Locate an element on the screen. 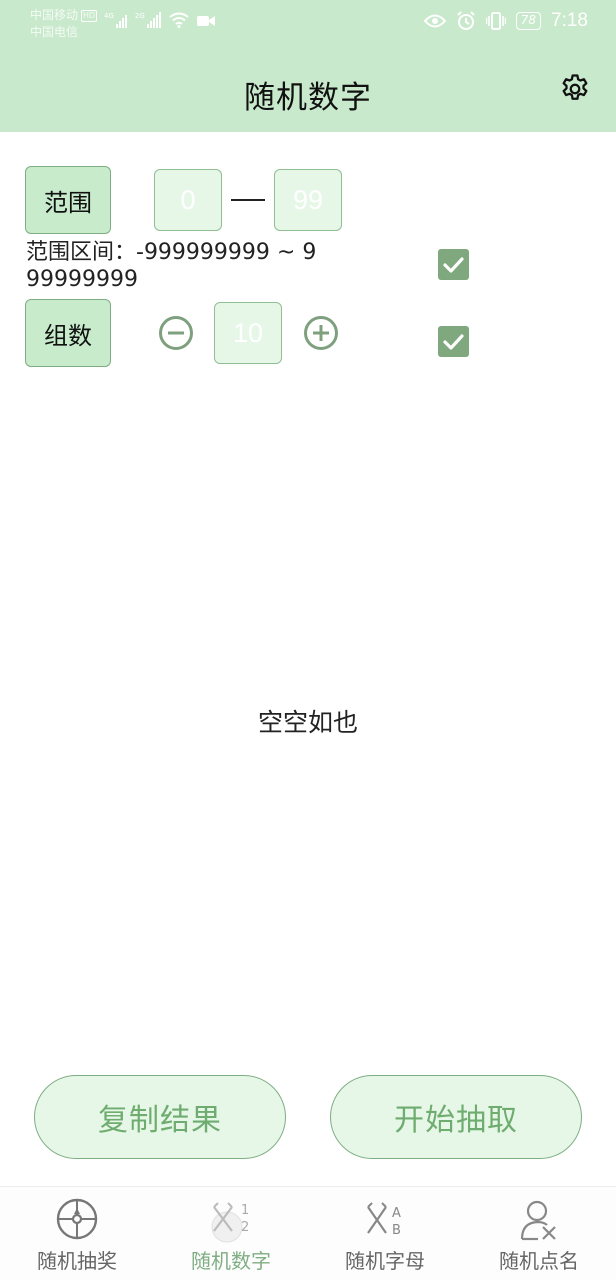 Image resolution: width=616 pixels, height=1280 pixels. svg-text: A is located at coordinates (396, 1213).